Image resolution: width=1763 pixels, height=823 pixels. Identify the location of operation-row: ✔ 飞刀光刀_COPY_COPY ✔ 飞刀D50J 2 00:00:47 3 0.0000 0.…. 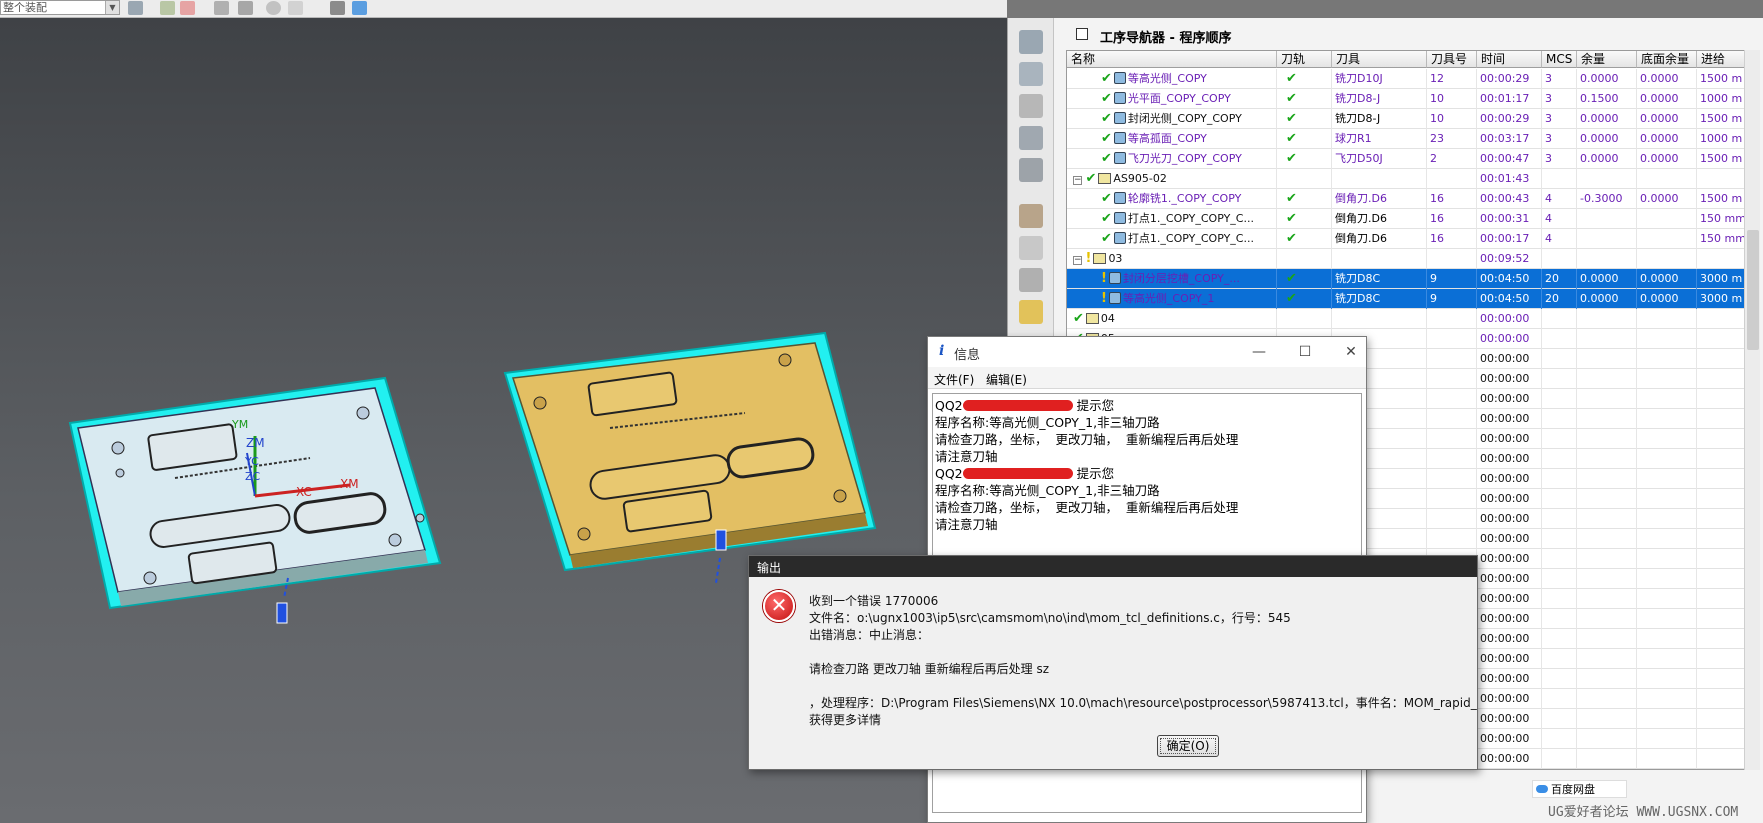
(1406, 159).